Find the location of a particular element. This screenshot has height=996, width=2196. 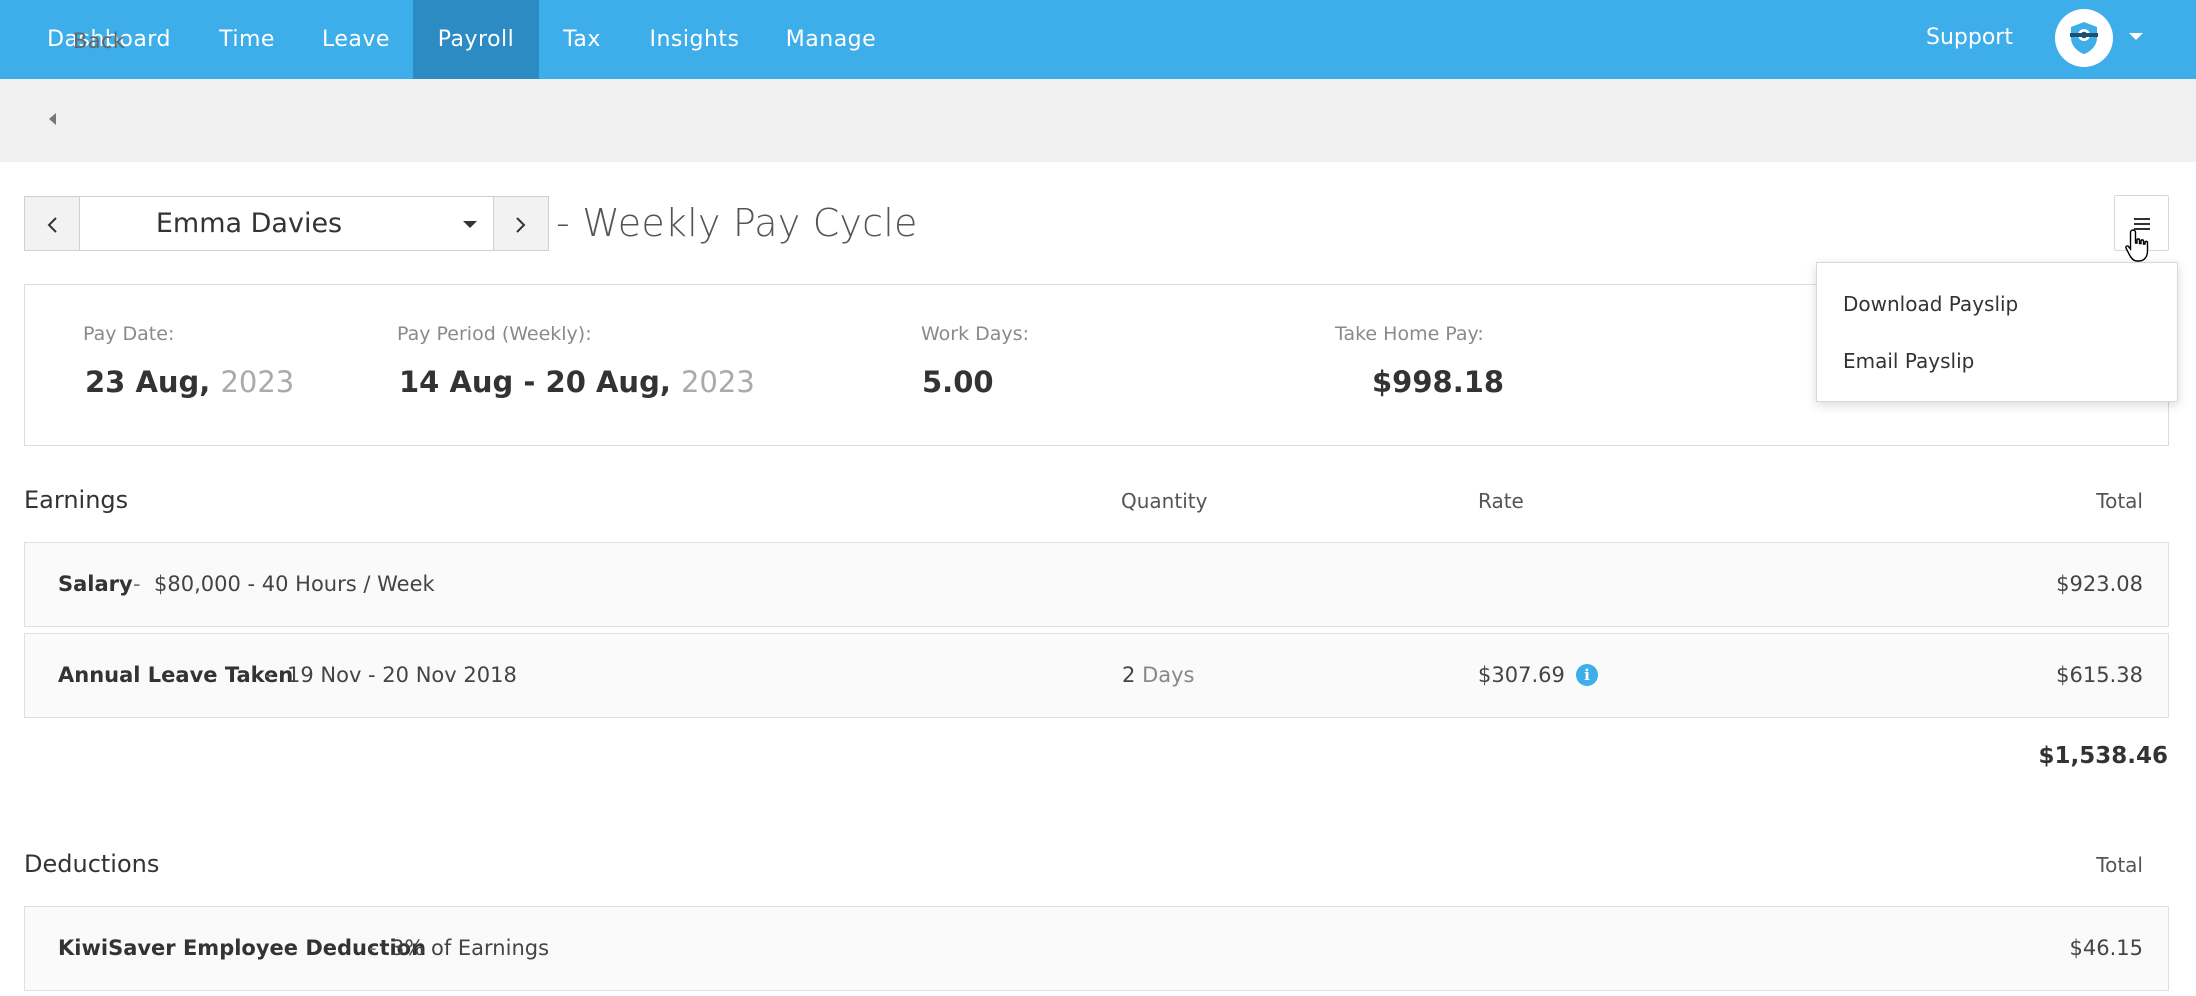

deduction-description: 3% of Earnings is located at coordinates (470, 948).